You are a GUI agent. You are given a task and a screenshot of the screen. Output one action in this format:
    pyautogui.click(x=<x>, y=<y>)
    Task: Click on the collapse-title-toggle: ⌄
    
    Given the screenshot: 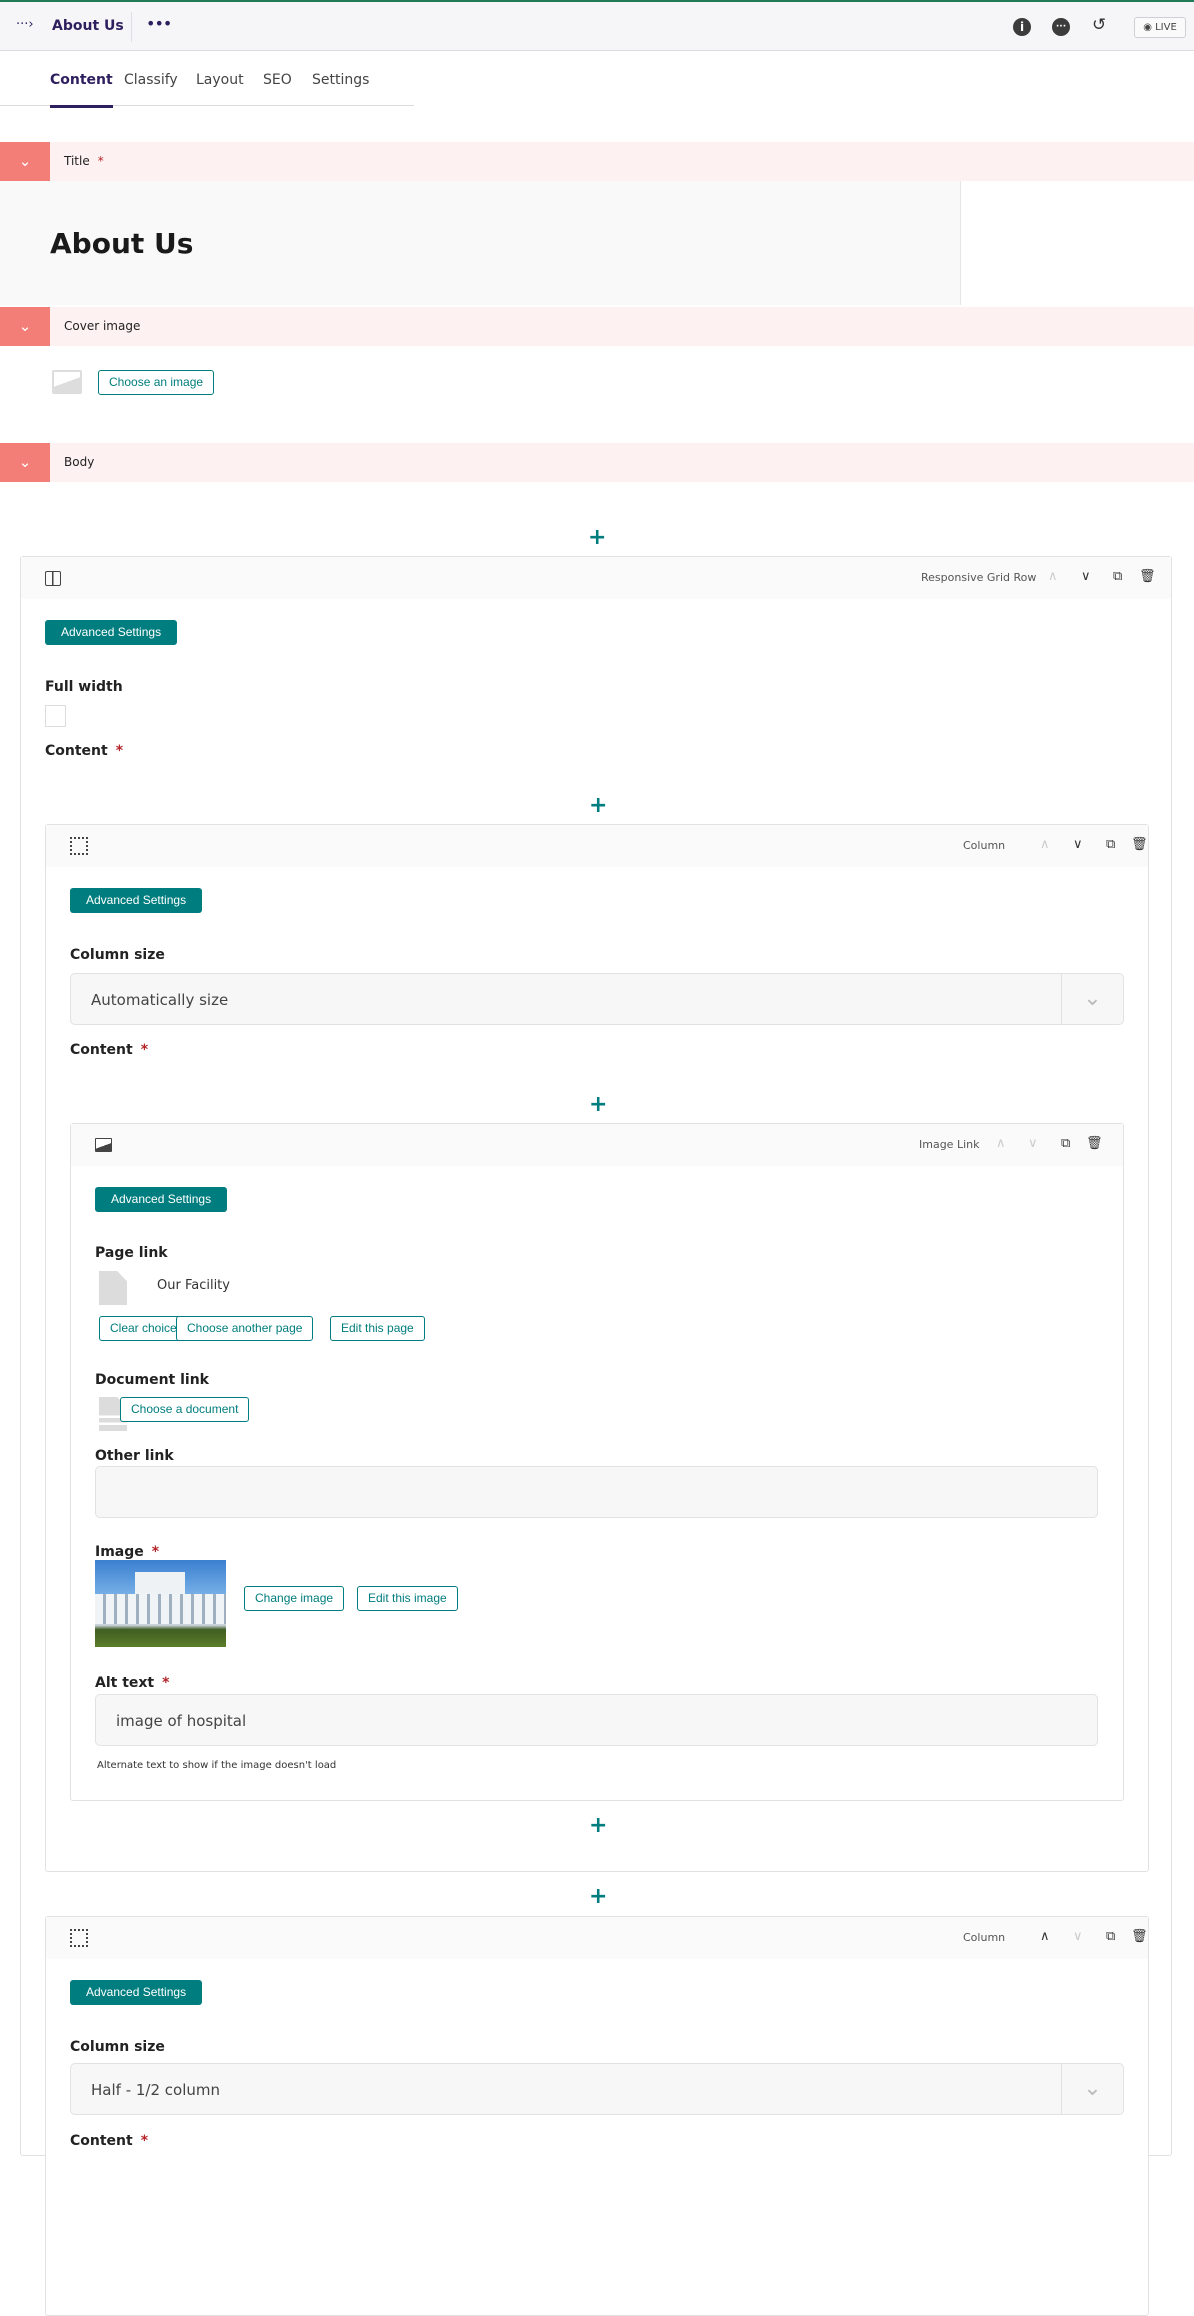 What is the action you would take?
    pyautogui.click(x=25, y=161)
    